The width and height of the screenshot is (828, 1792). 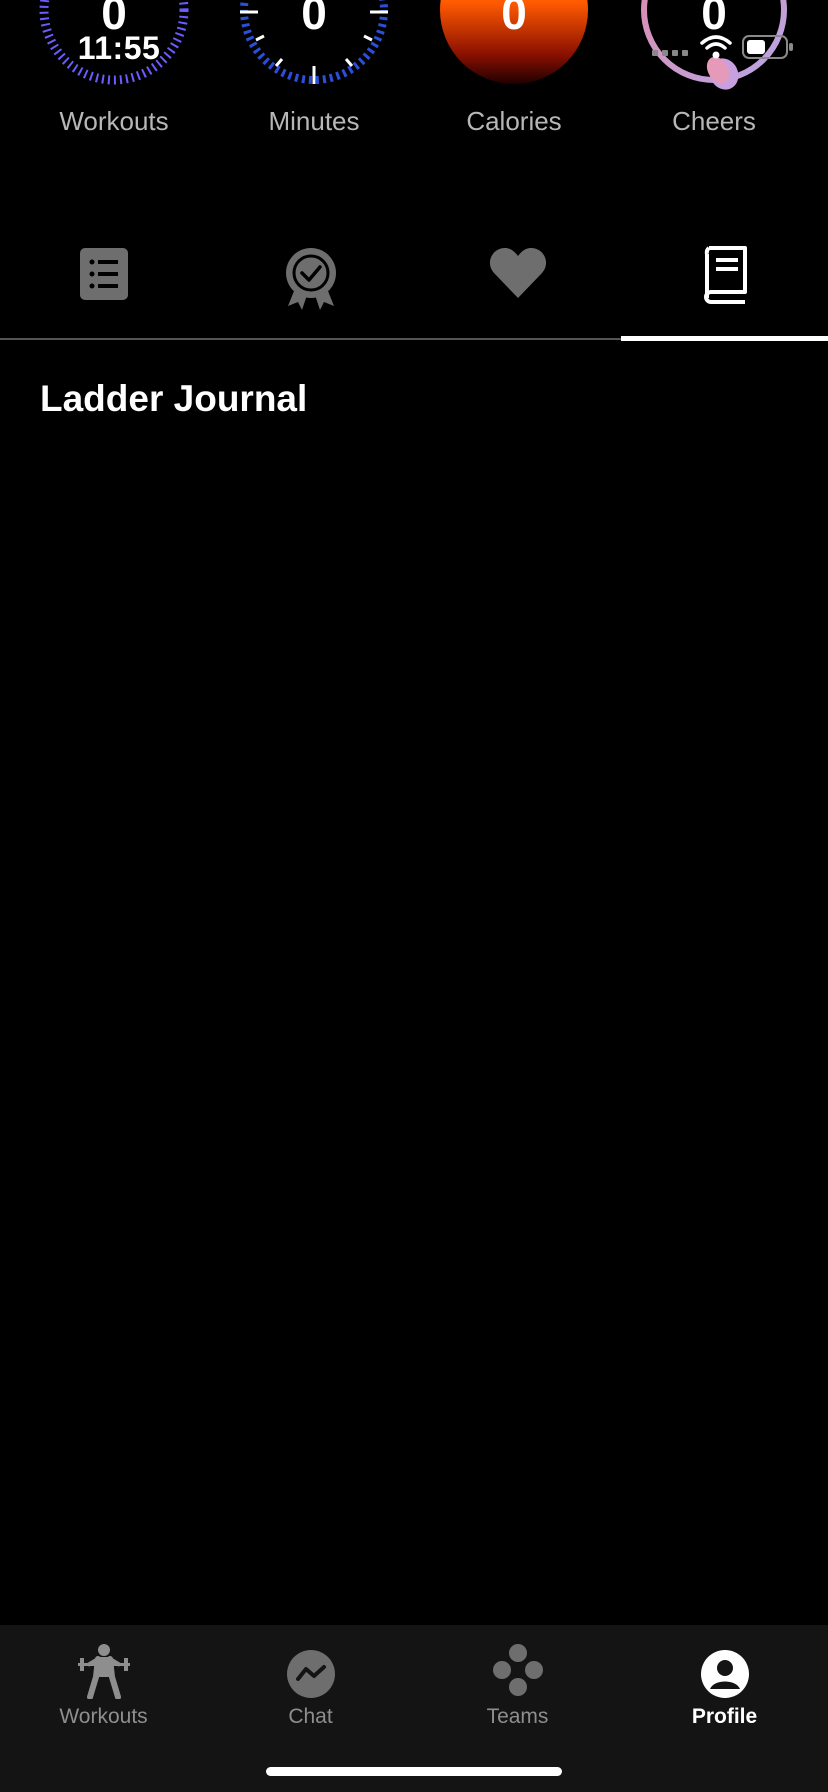 I want to click on nav-workouts: Workouts, so click(x=103, y=1690).